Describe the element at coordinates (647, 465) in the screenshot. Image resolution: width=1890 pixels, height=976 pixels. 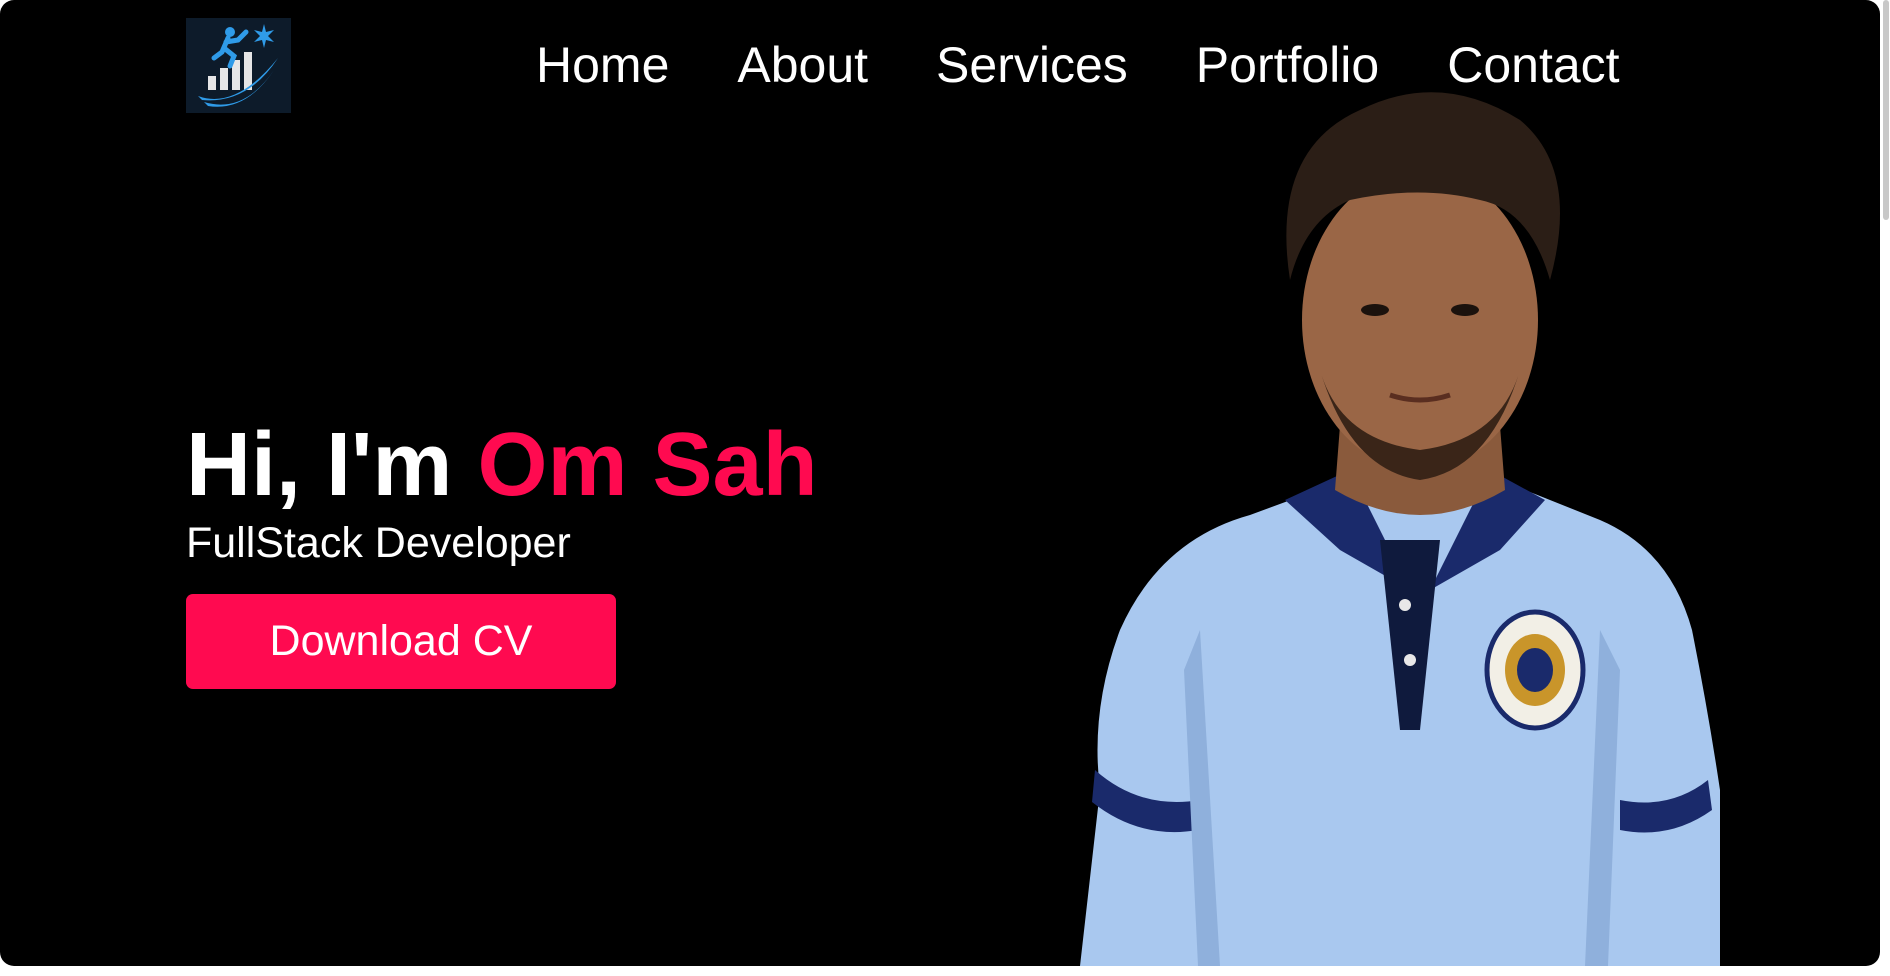
I see `hero-name: Om Sah` at that location.